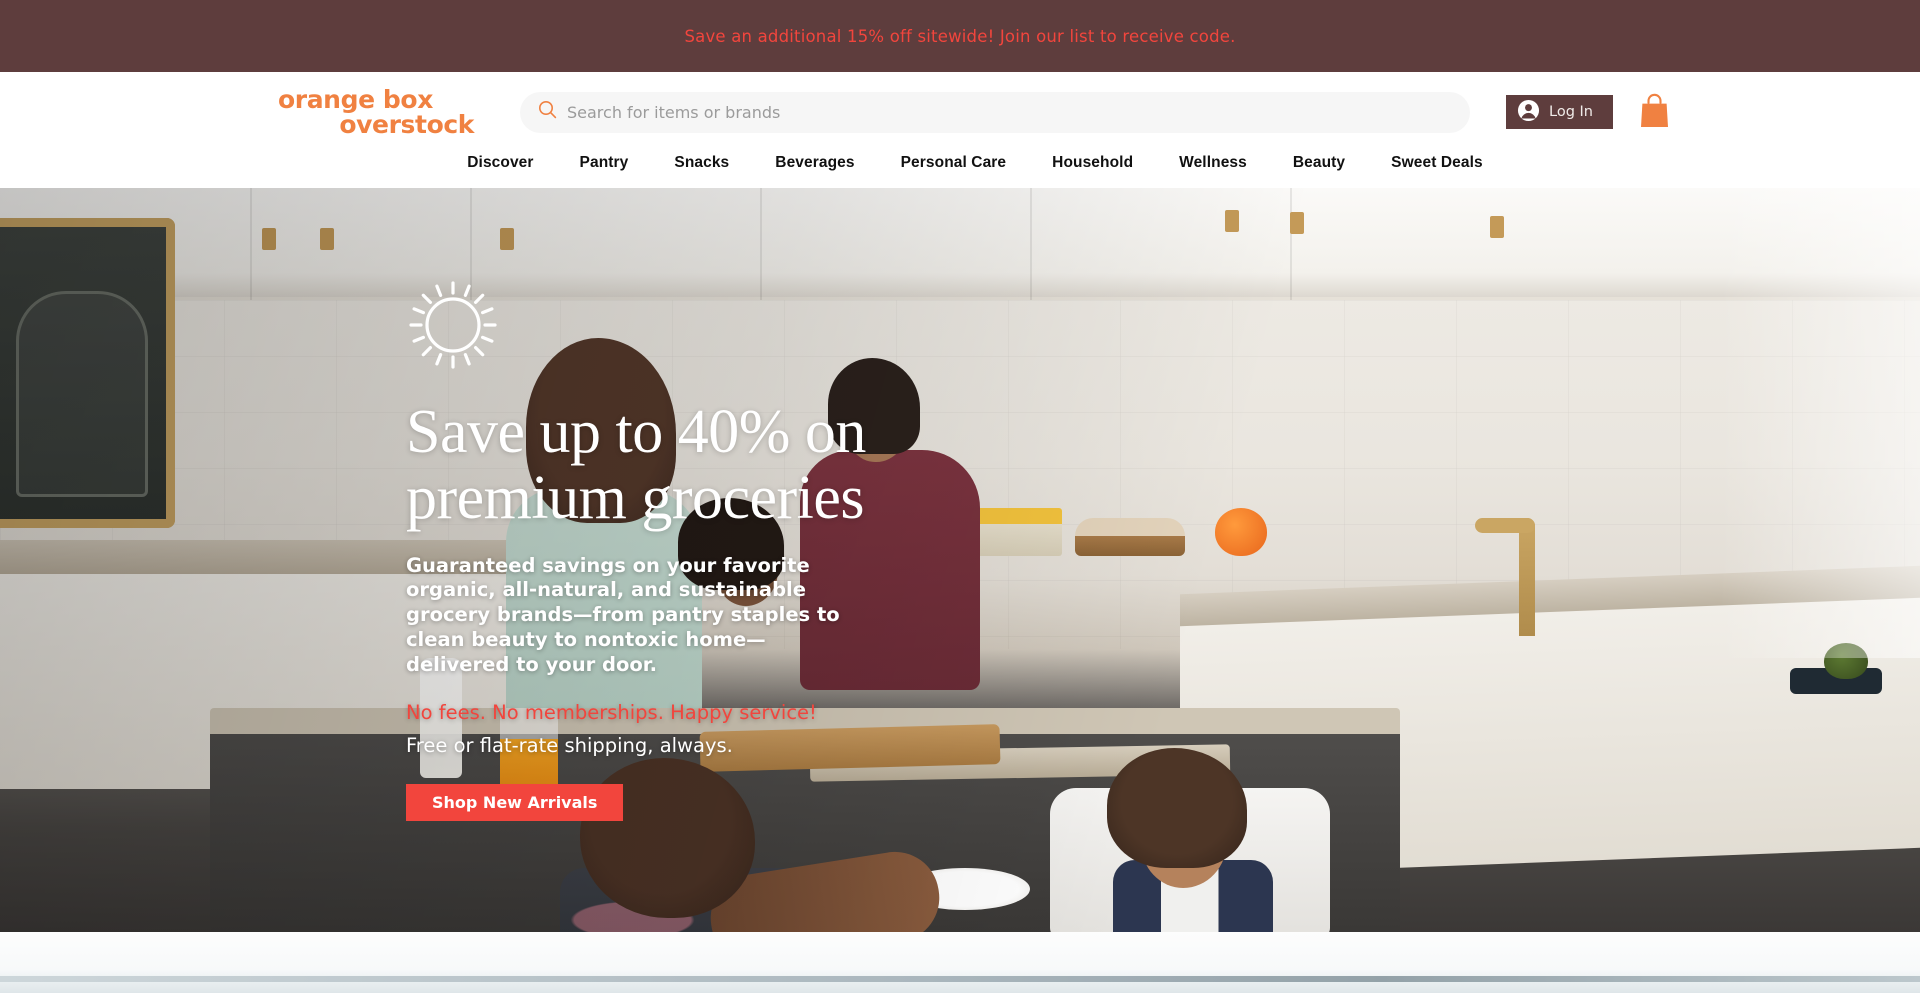  What do you see at coordinates (1571, 112) in the screenshot?
I see `login-button-label: Log In` at bounding box center [1571, 112].